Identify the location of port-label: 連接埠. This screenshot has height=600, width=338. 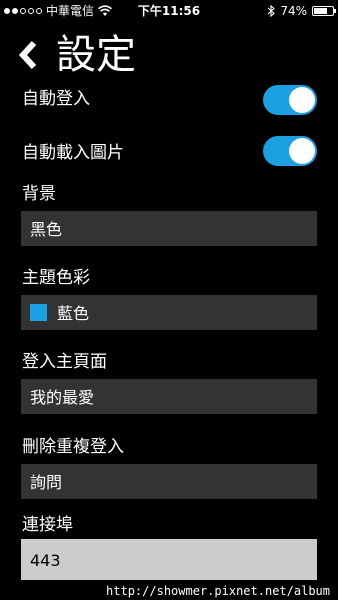
(47, 525).